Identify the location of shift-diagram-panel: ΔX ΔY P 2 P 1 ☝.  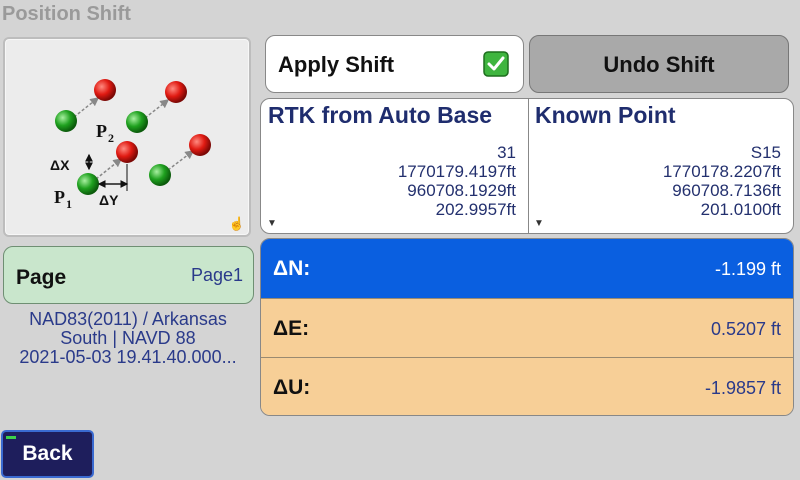
(127, 137).